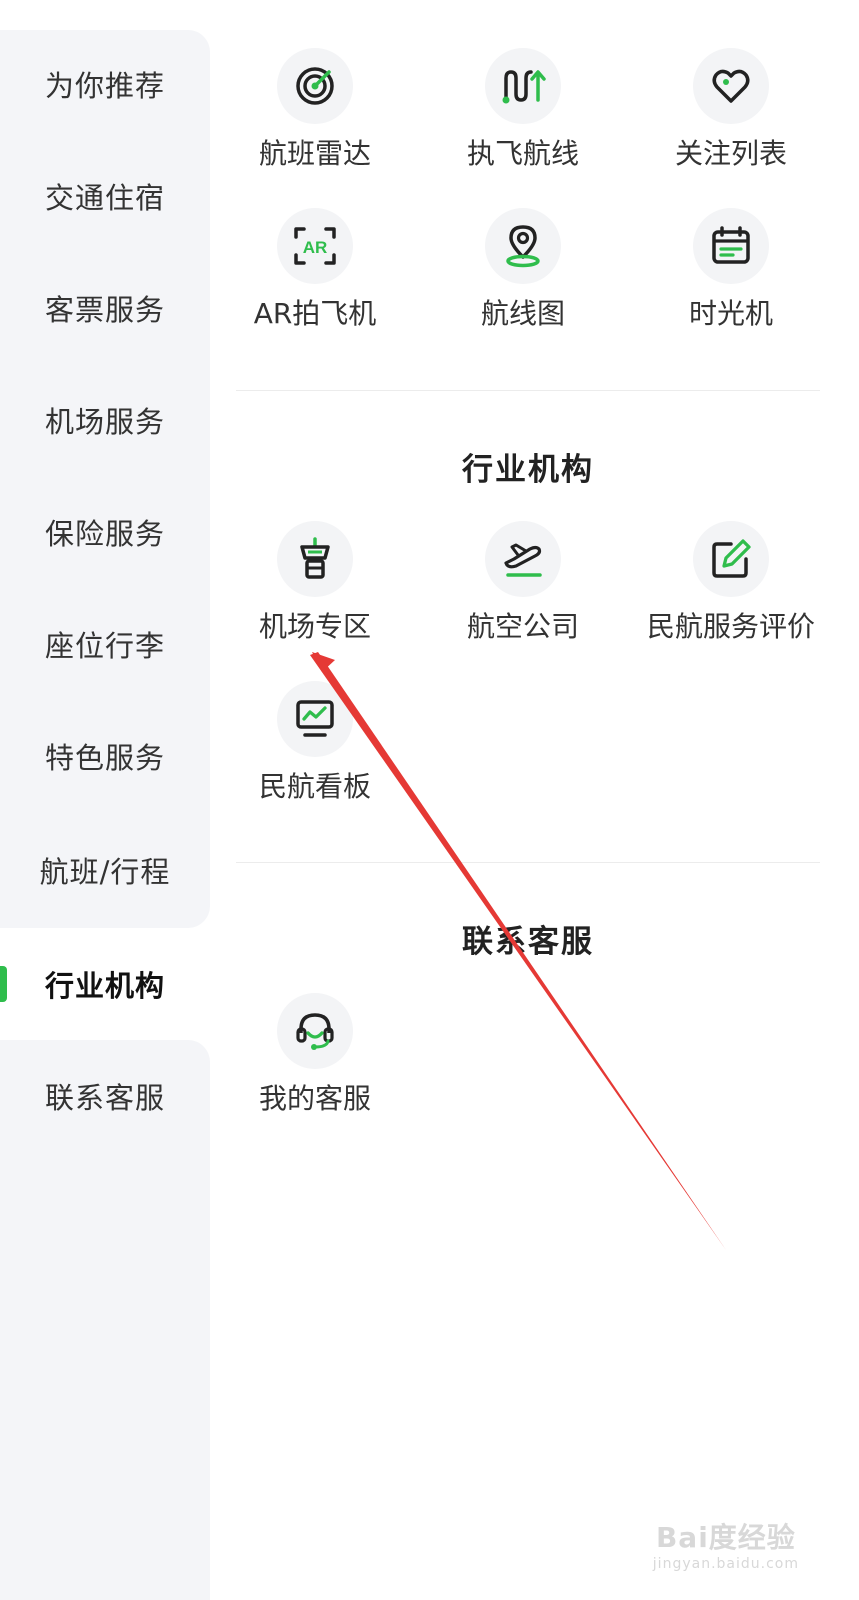 The image size is (859, 1600). What do you see at coordinates (315, 313) in the screenshot?
I see `tile-label: AR拍飞机` at bounding box center [315, 313].